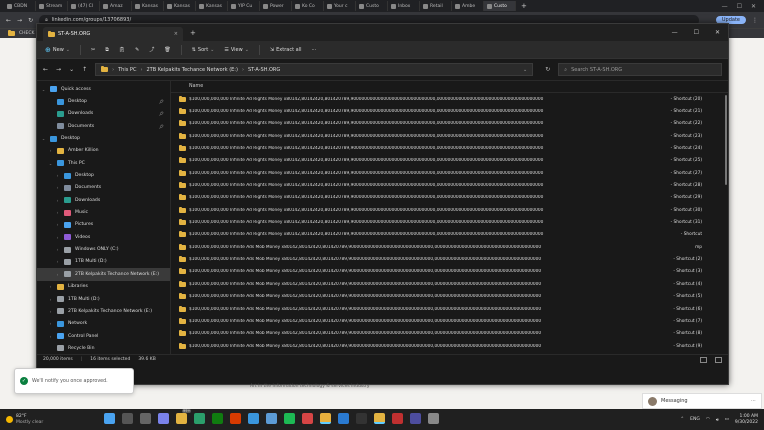 The image size is (764, 430). What do you see at coordinates (151, 49) in the screenshot?
I see `share-icon: ⤴` at bounding box center [151, 49].